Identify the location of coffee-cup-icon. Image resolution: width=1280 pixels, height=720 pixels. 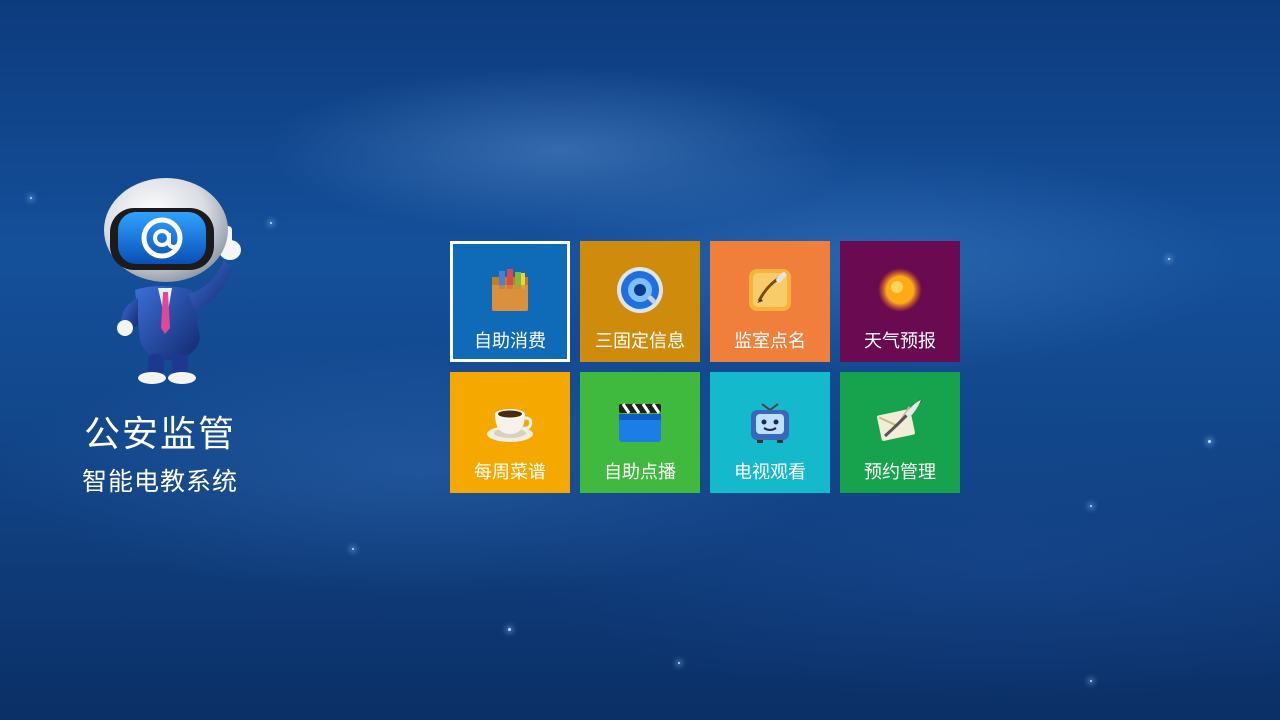
(510, 421).